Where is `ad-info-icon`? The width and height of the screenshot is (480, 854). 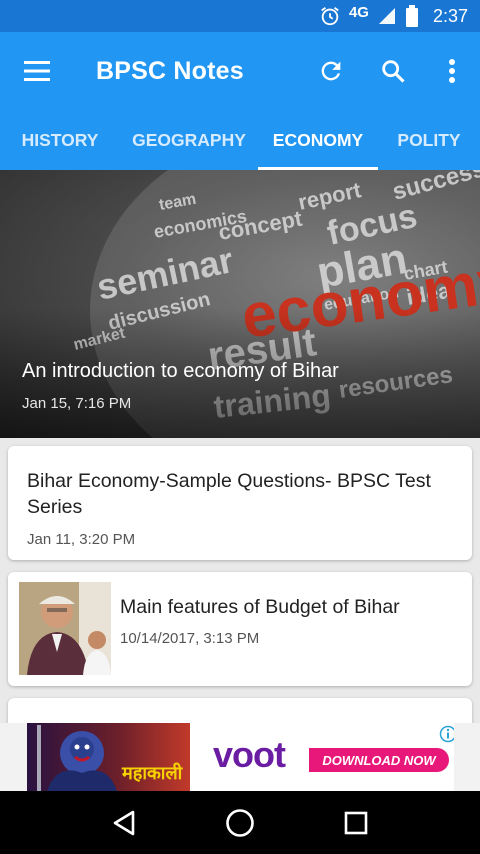 ad-info-icon is located at coordinates (446, 734).